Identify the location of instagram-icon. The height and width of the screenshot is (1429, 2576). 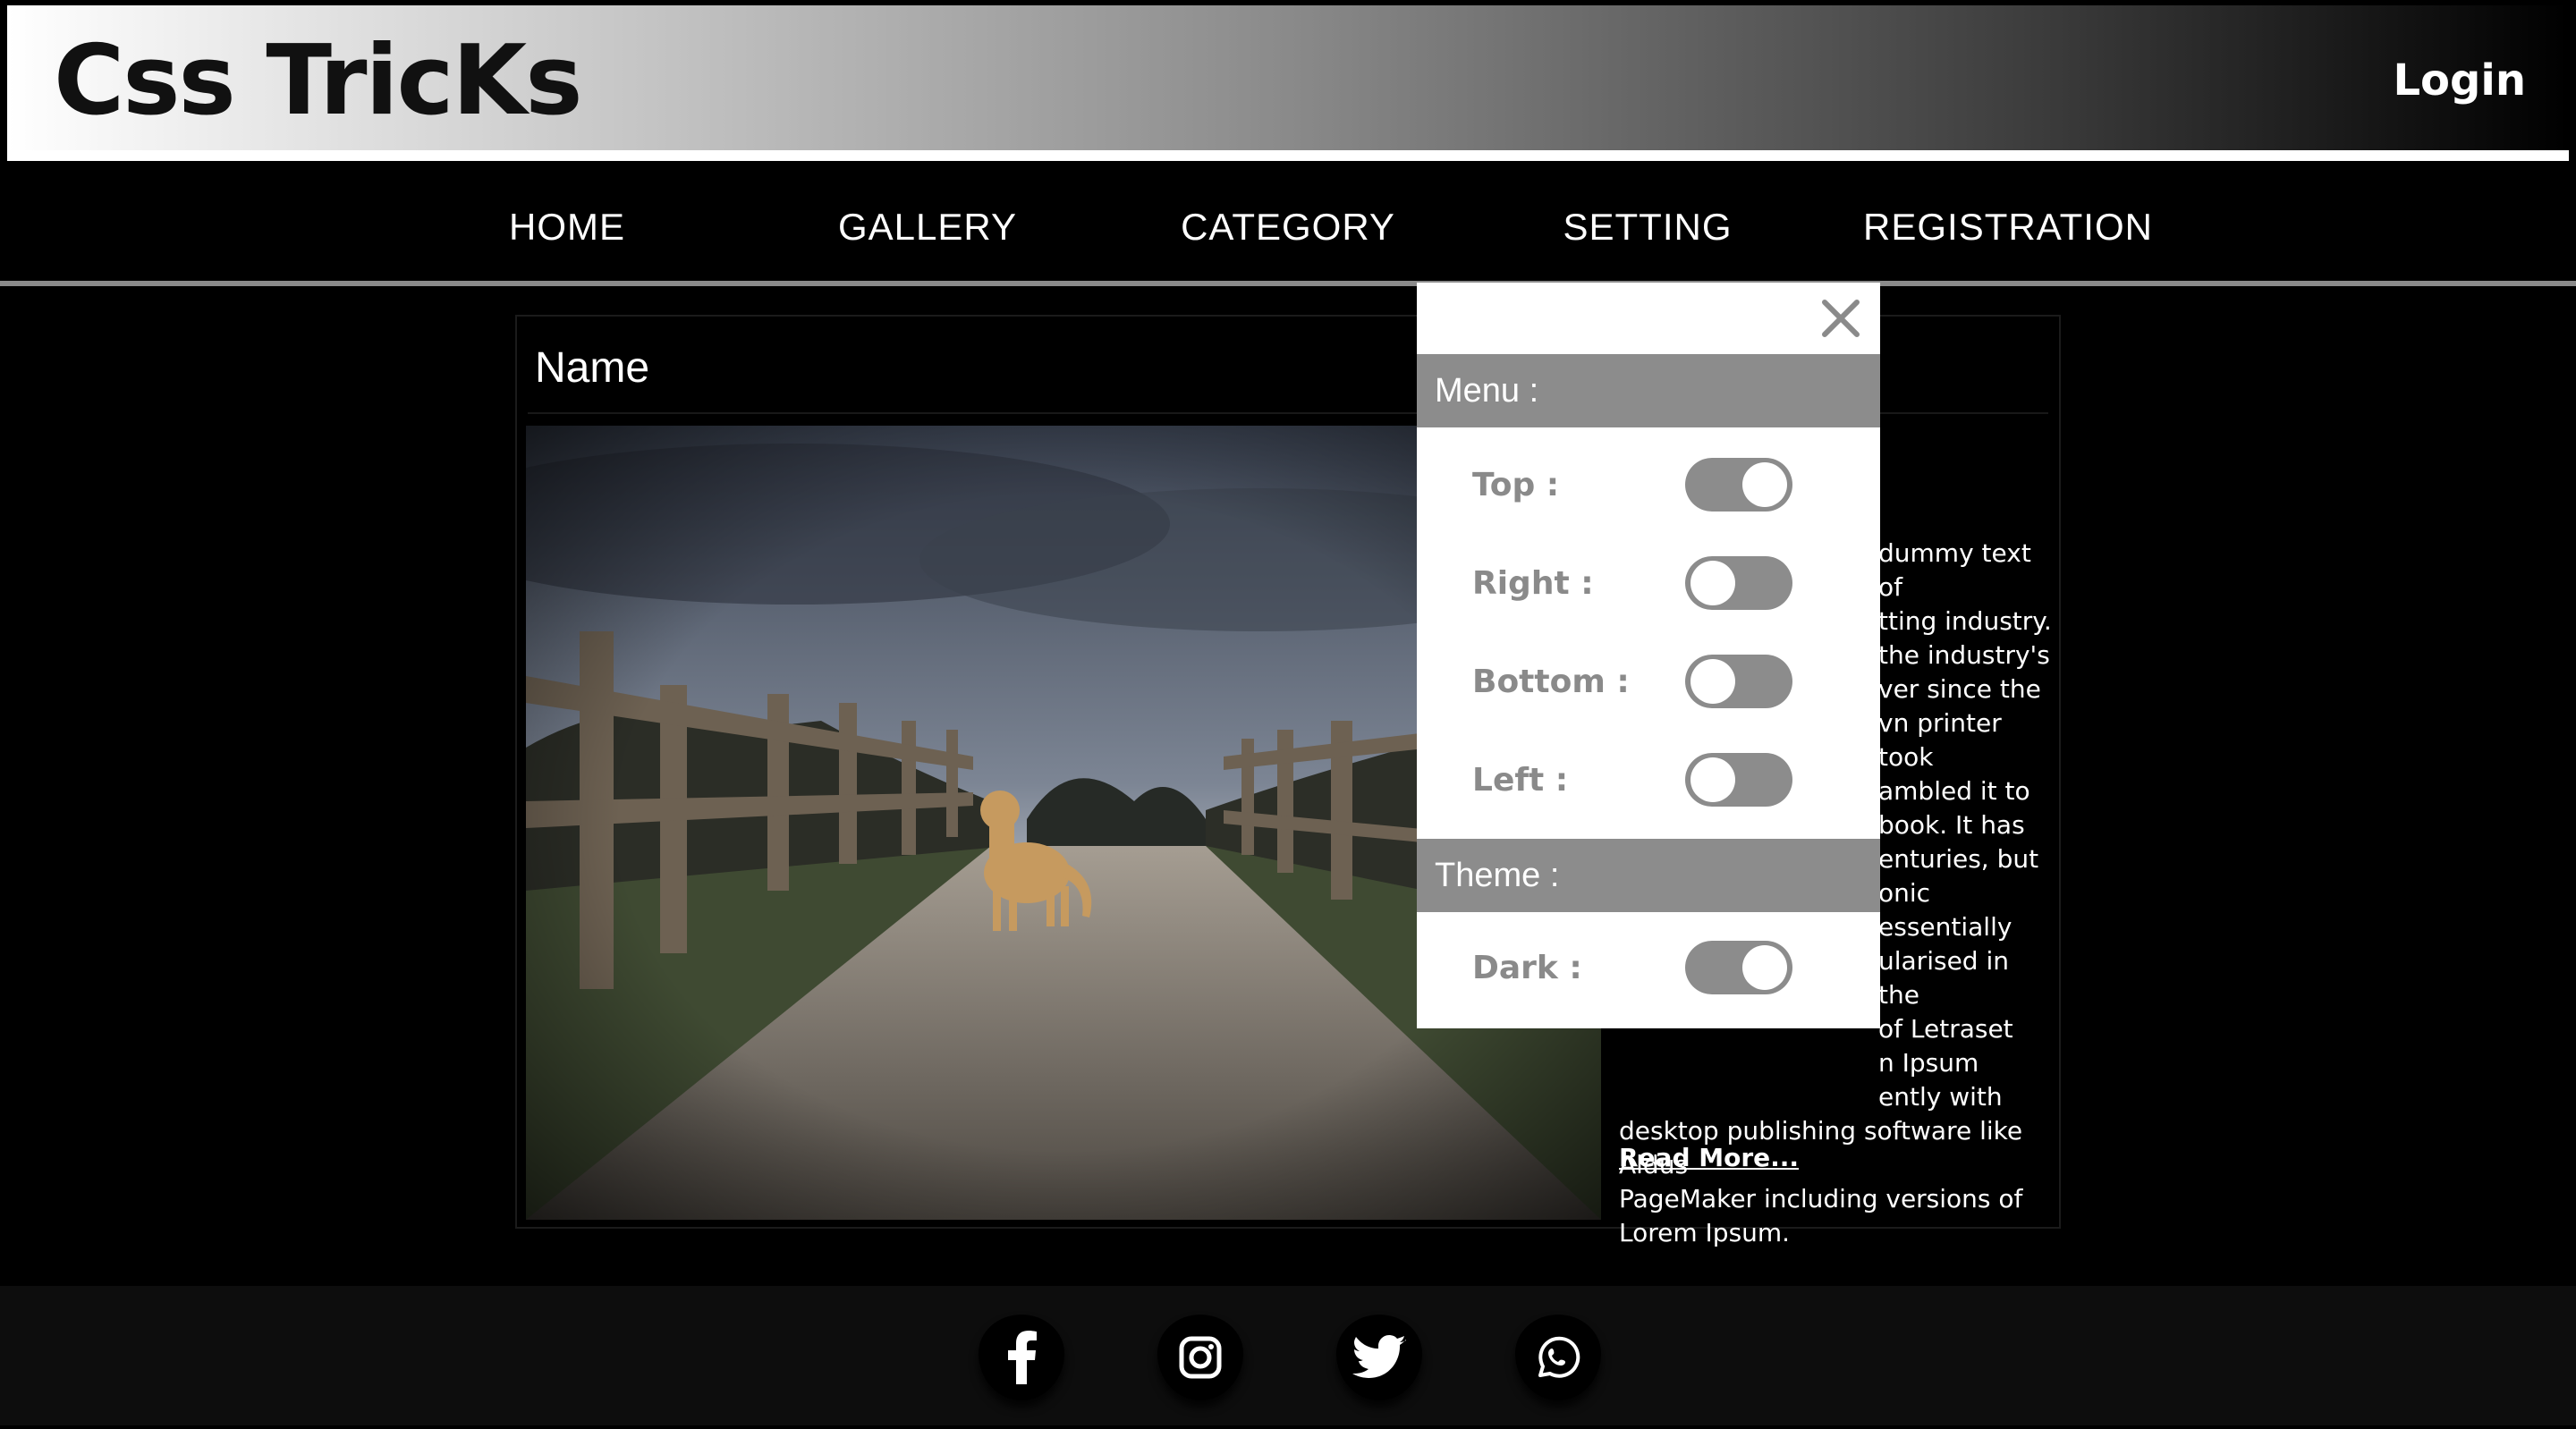
(1200, 1357).